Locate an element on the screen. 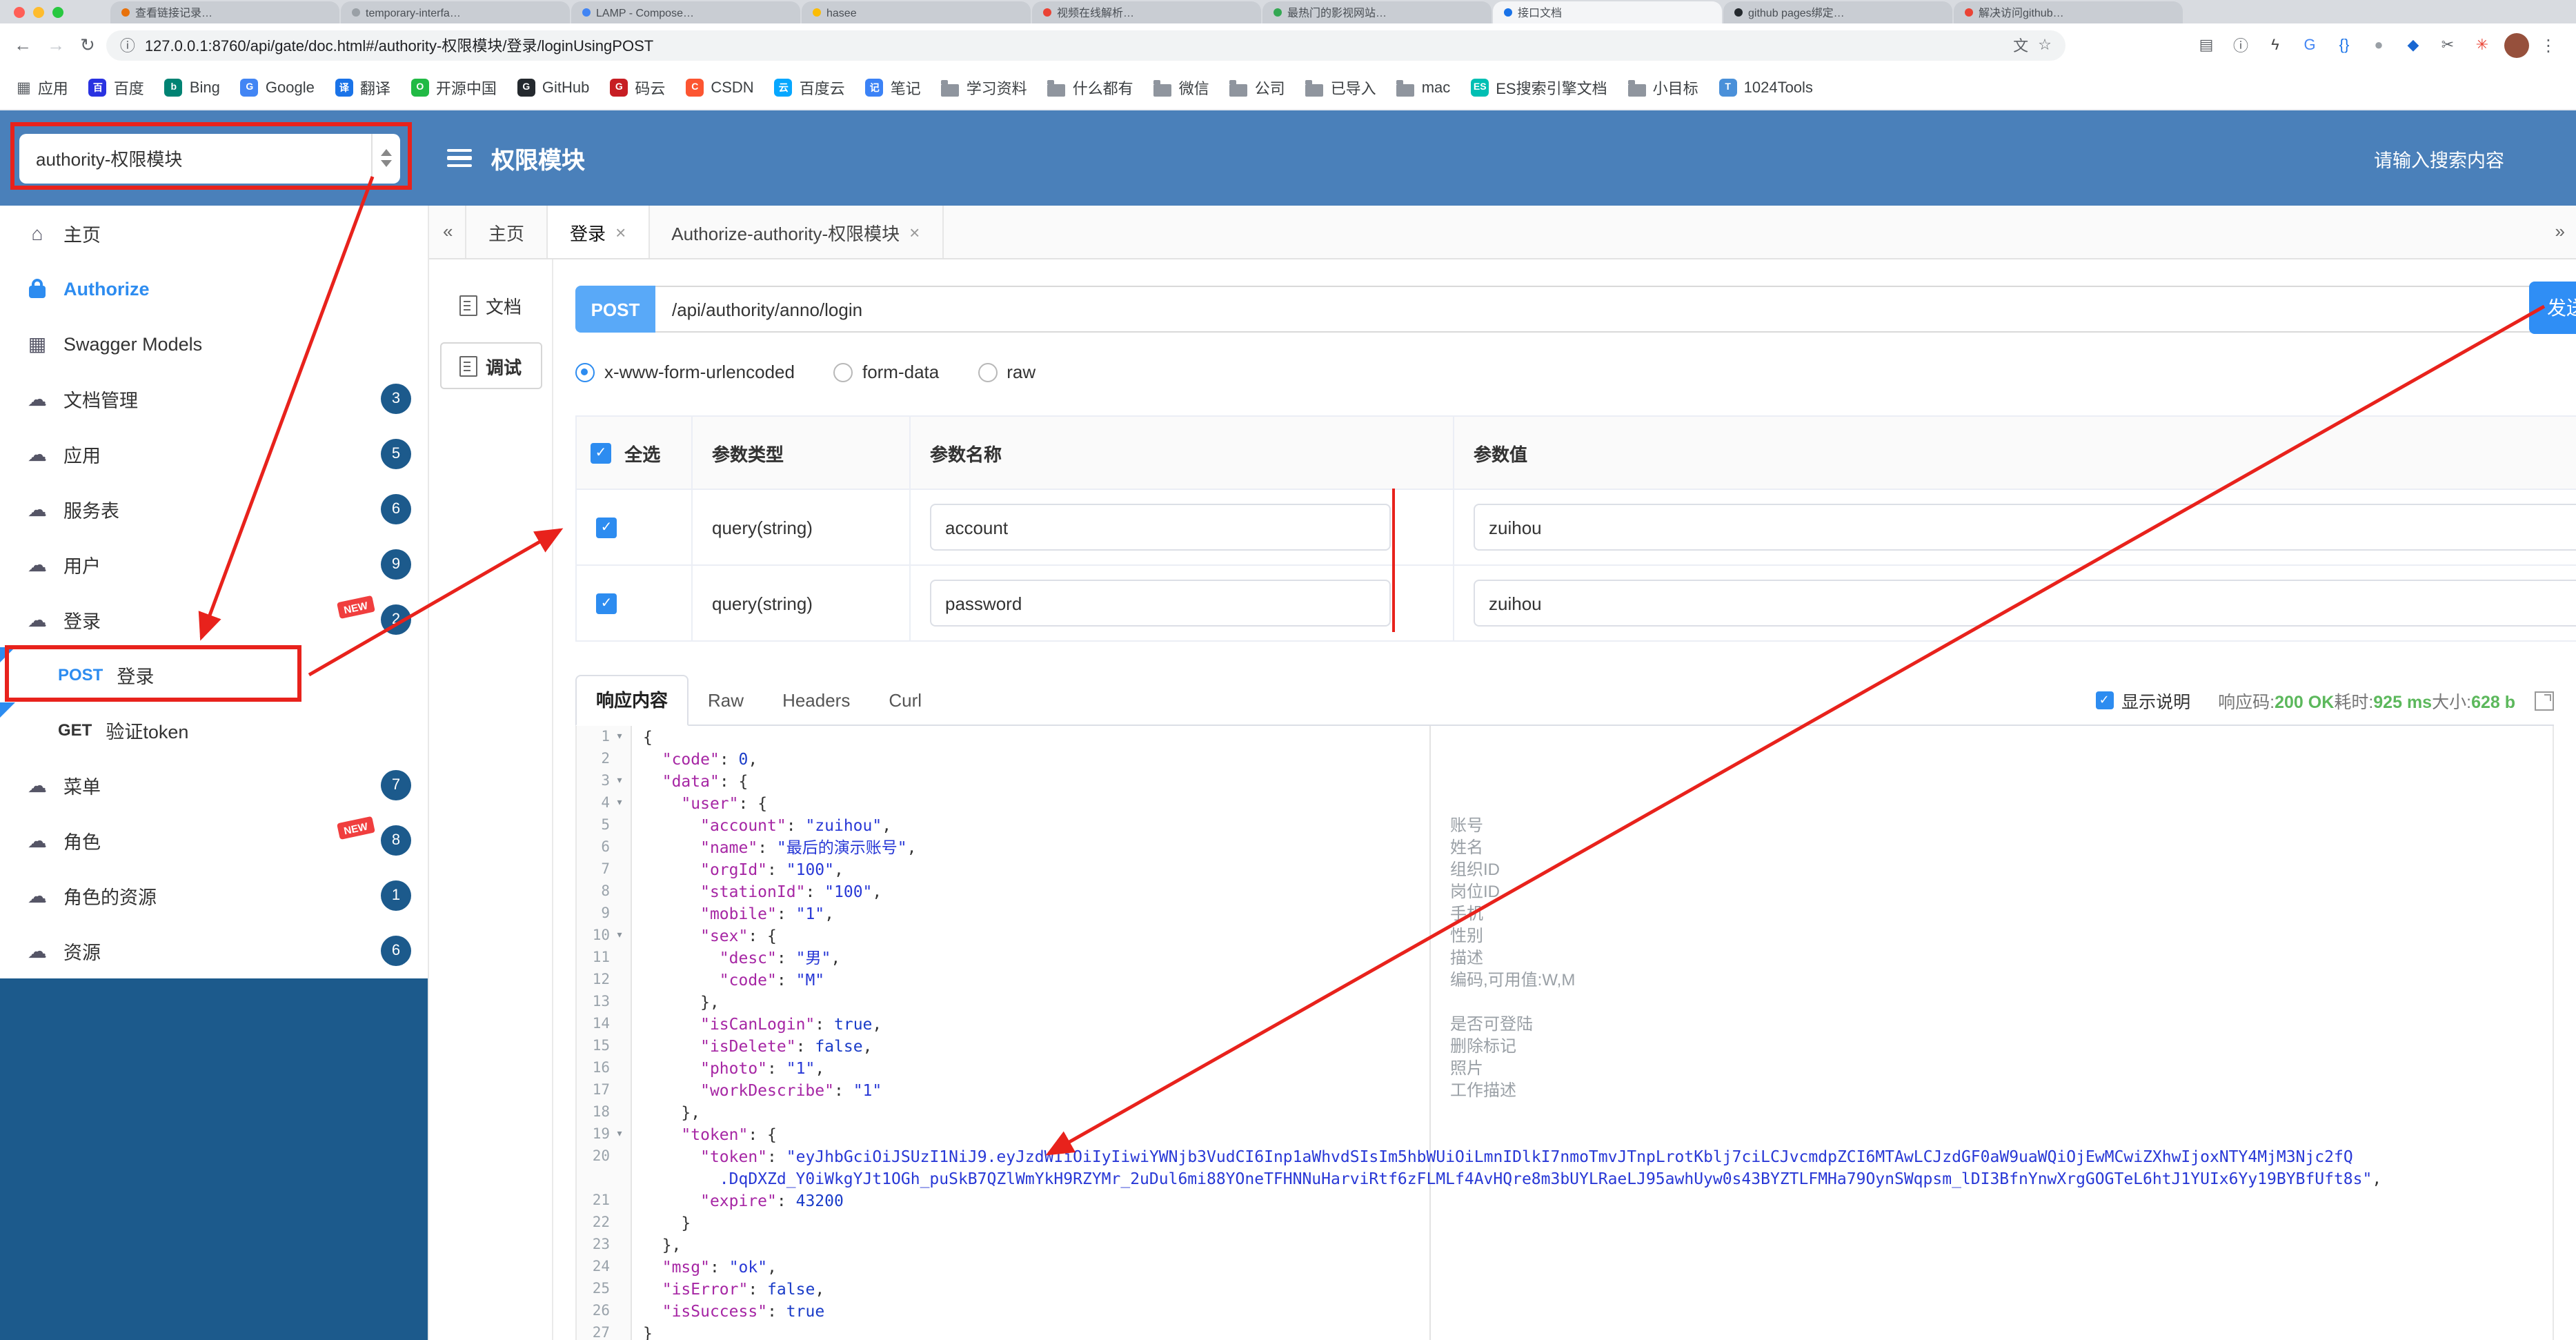 The image size is (2576, 1340). sidebar-item-Swagger Models: ▦ Swagger Models is located at coordinates (214, 343).